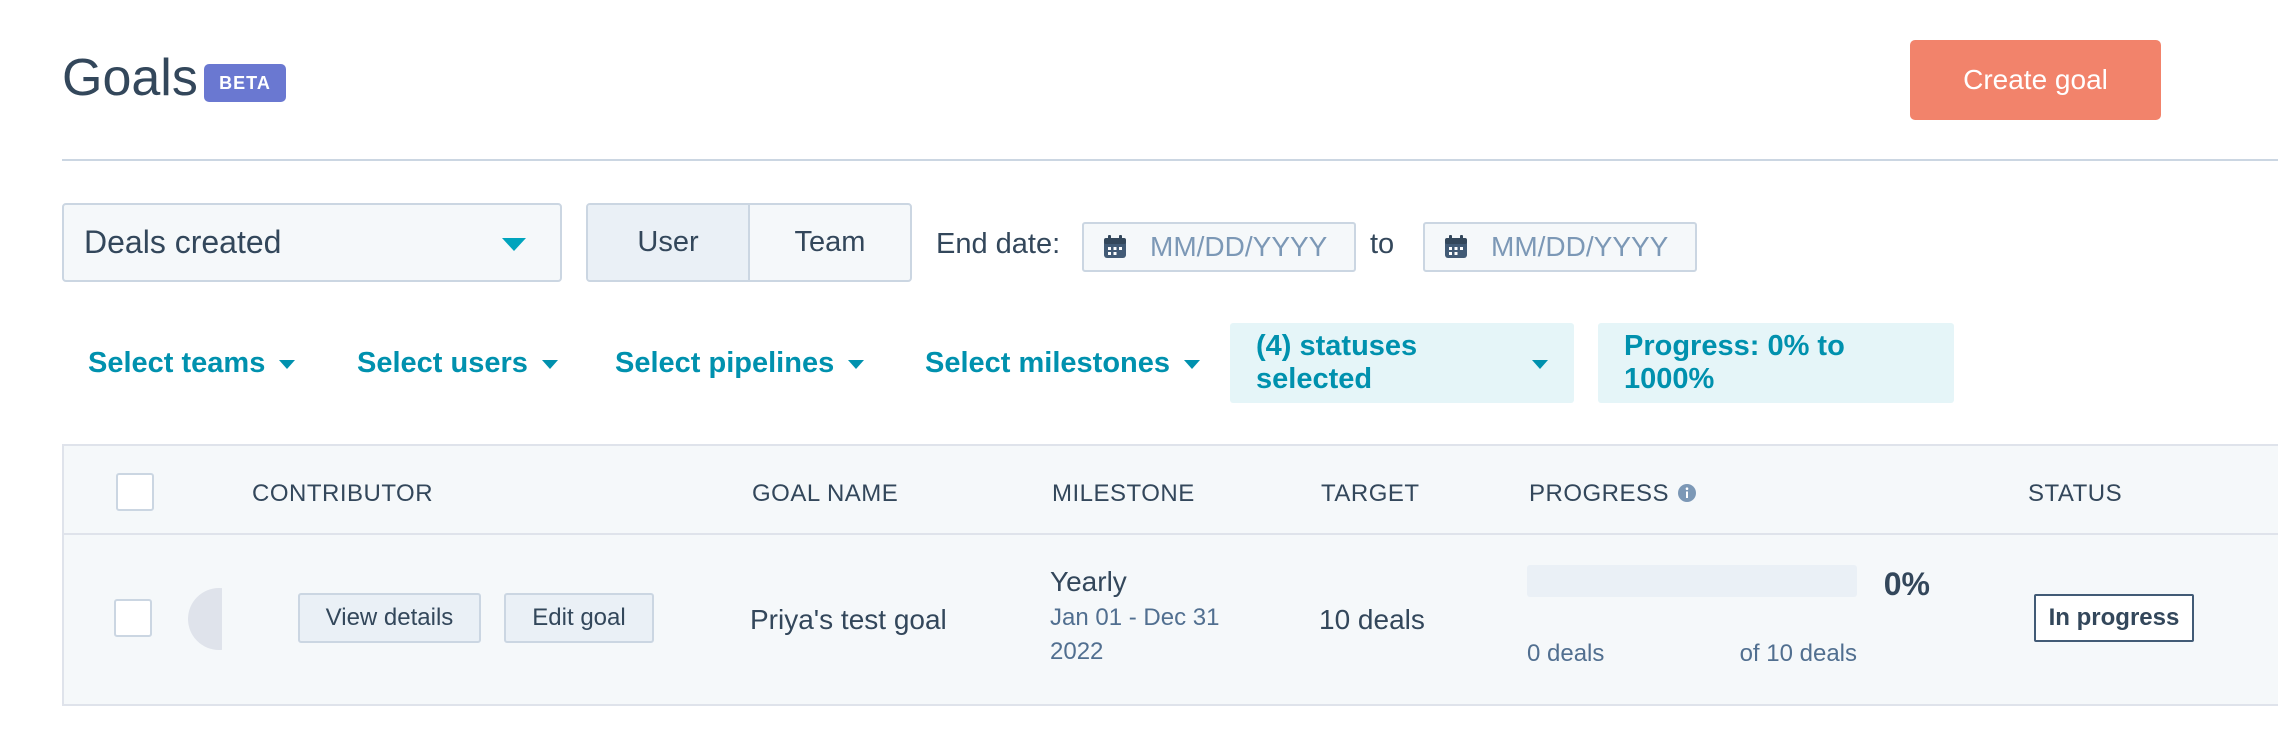 This screenshot has width=2278, height=736. I want to click on chevron-down-icon, so click(514, 244).